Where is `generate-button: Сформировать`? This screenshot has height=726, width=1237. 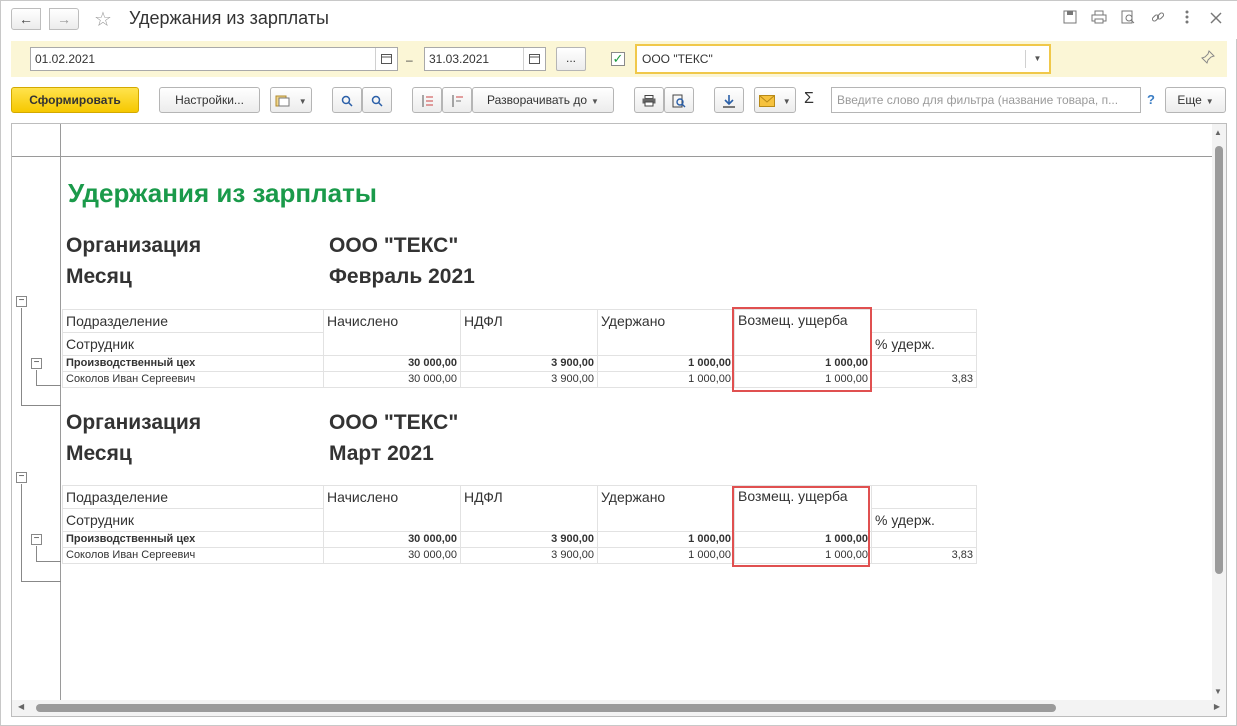 generate-button: Сформировать is located at coordinates (75, 100).